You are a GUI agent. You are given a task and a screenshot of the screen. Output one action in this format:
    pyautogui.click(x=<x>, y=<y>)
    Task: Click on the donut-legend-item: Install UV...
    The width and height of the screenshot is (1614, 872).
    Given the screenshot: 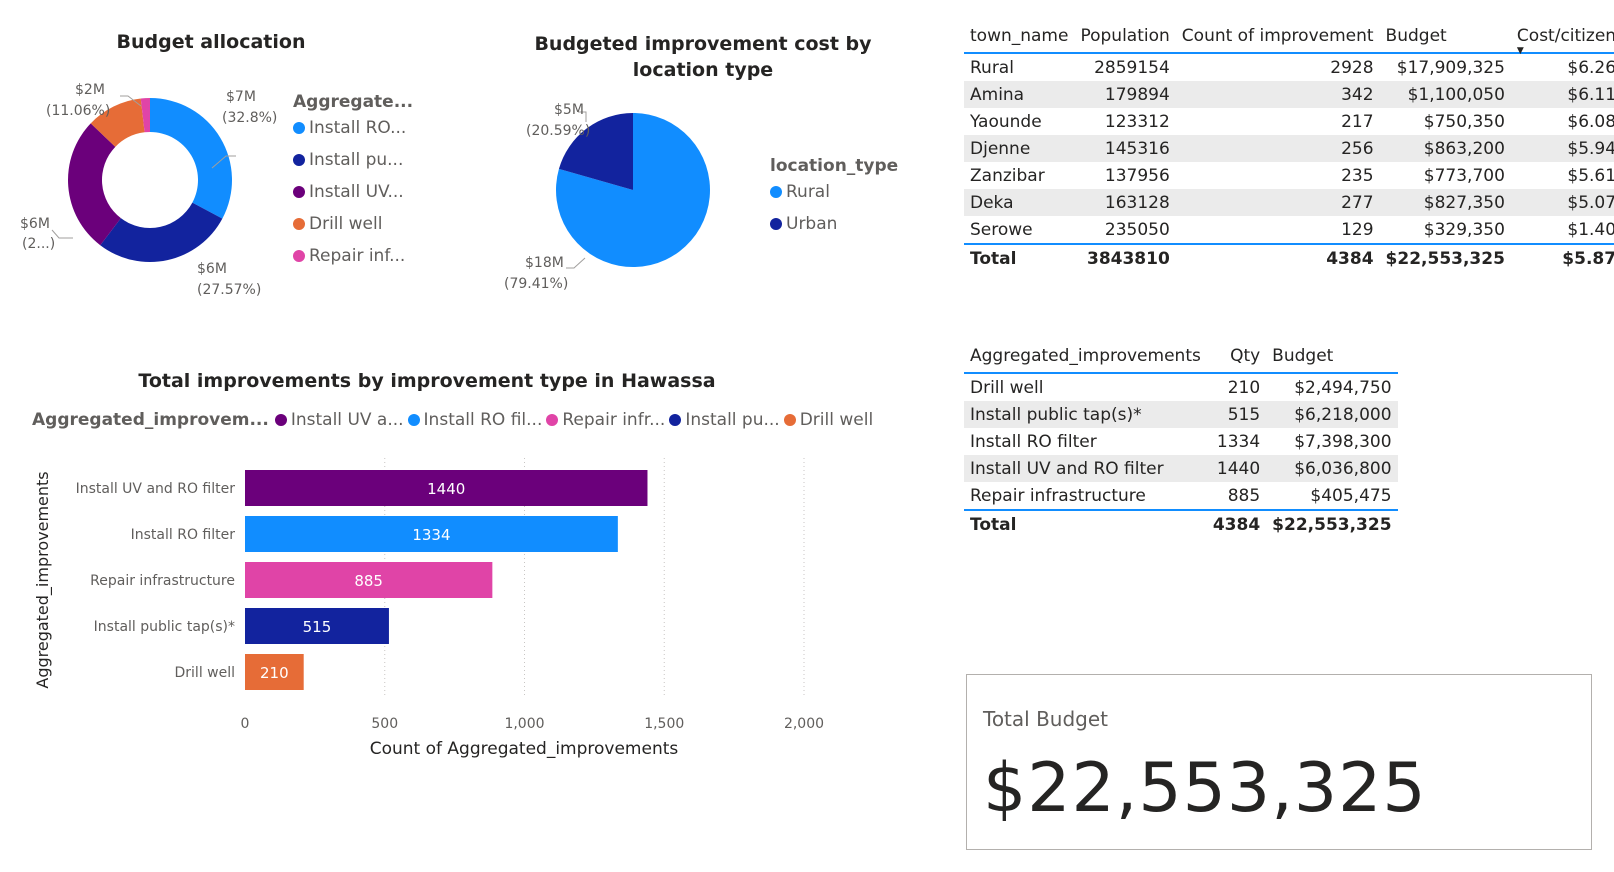 What is the action you would take?
    pyautogui.click(x=353, y=192)
    